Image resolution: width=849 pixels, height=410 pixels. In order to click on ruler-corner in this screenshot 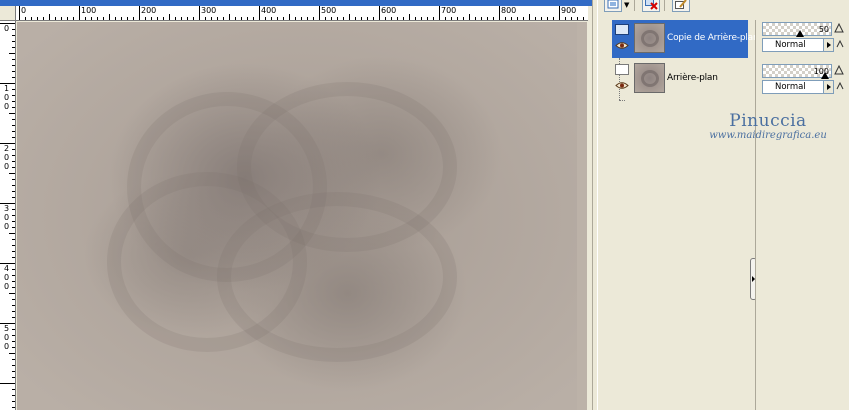, I will do `click(8, 13)`.